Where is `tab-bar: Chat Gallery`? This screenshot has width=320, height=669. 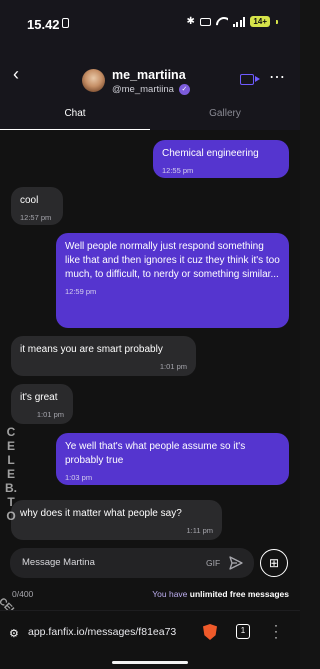
tab-bar: Chat Gallery is located at coordinates (150, 116).